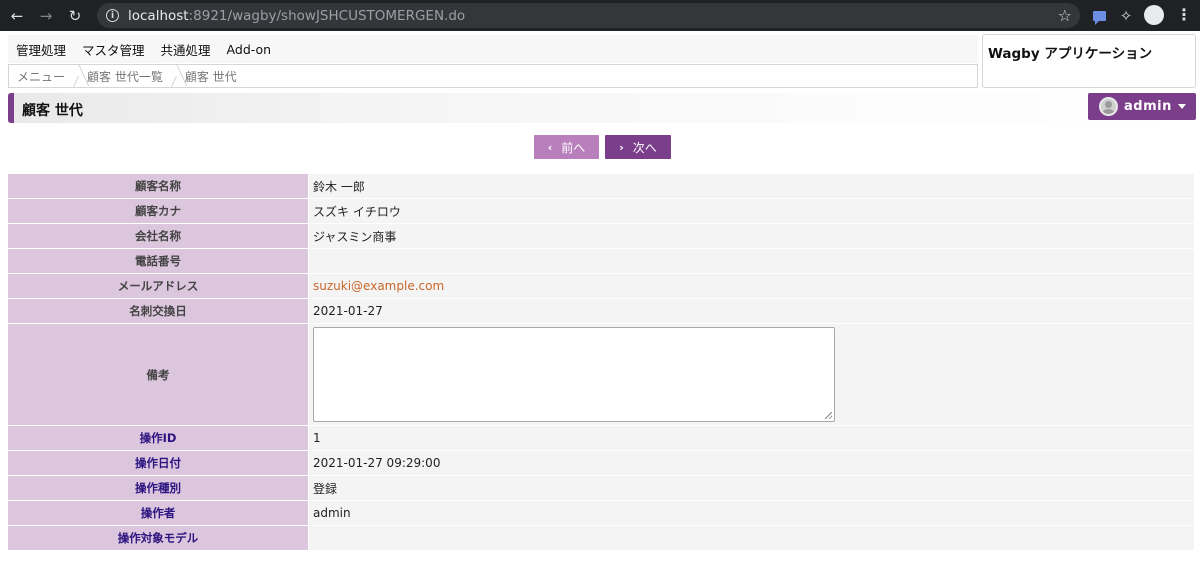 This screenshot has width=1200, height=564. I want to click on user-menu-button: admin, so click(1142, 106).